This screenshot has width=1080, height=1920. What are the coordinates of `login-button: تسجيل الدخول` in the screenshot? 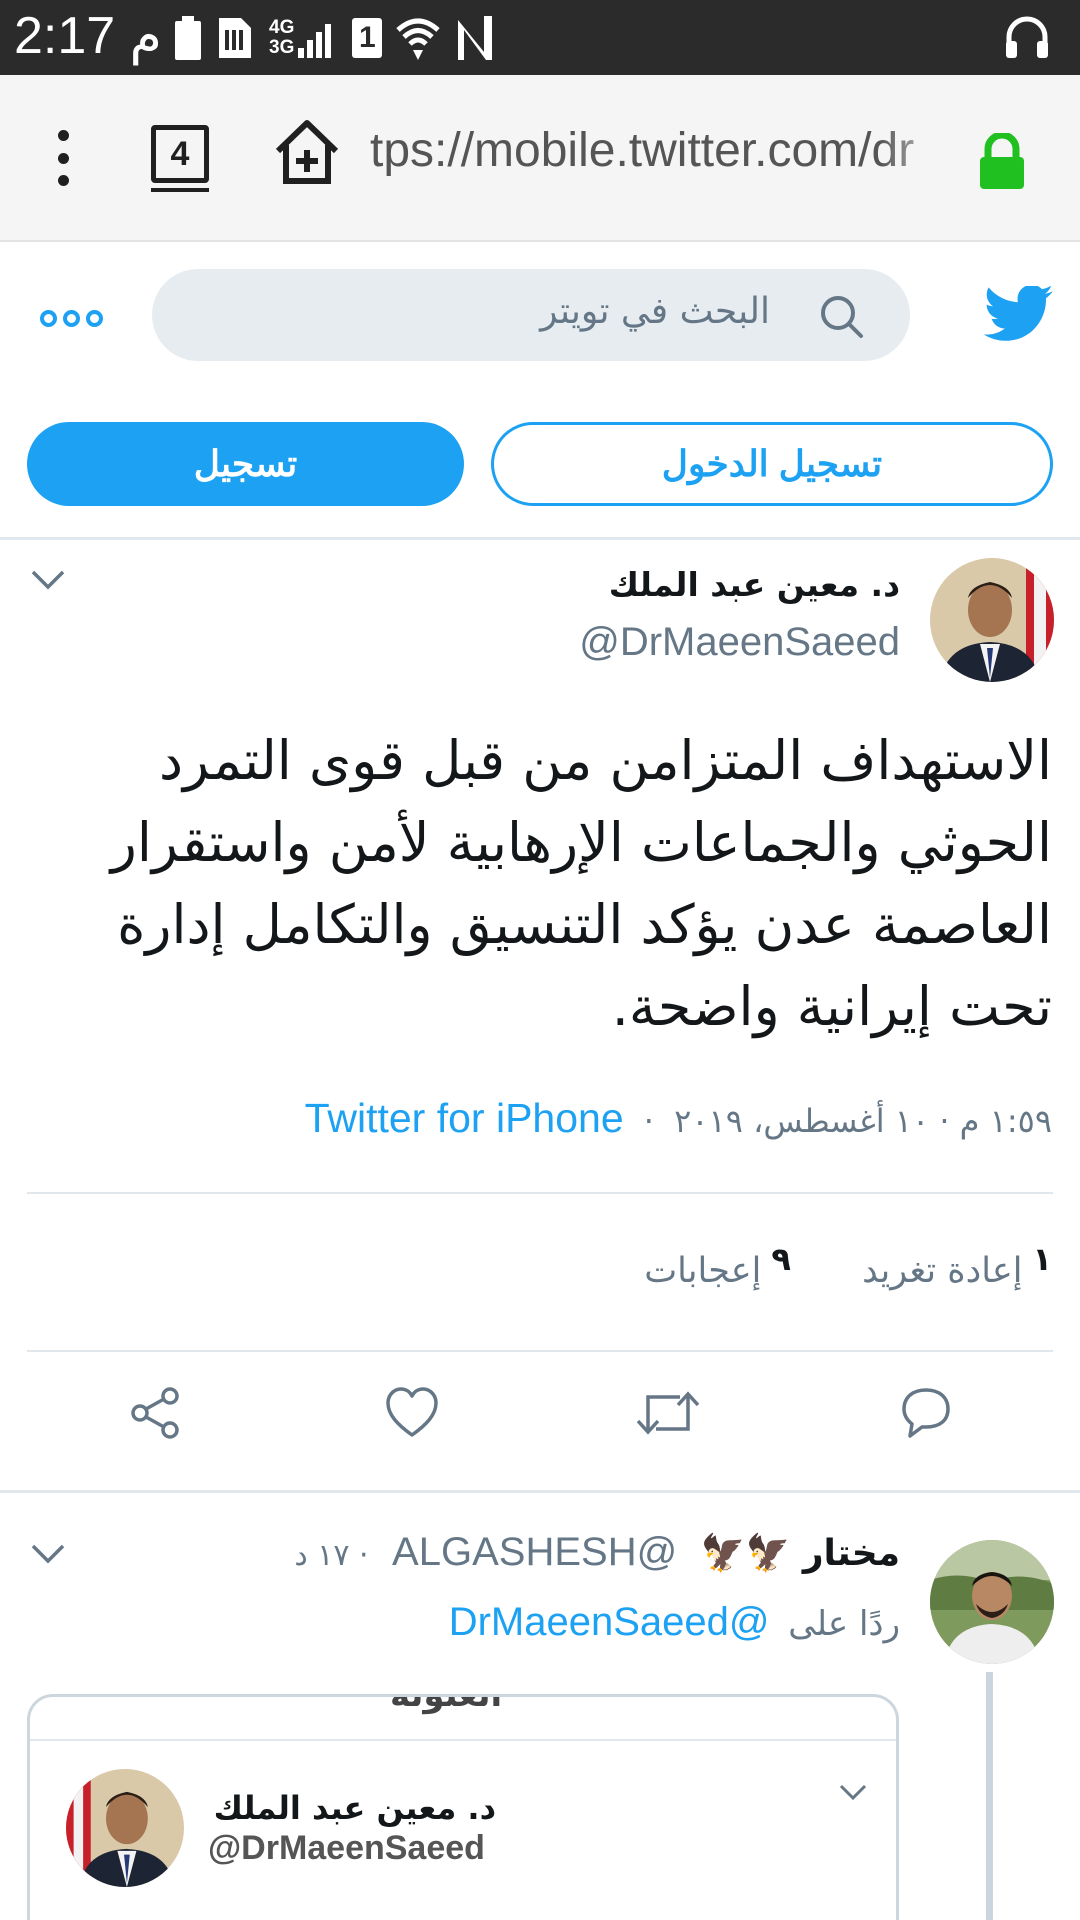 It's located at (772, 464).